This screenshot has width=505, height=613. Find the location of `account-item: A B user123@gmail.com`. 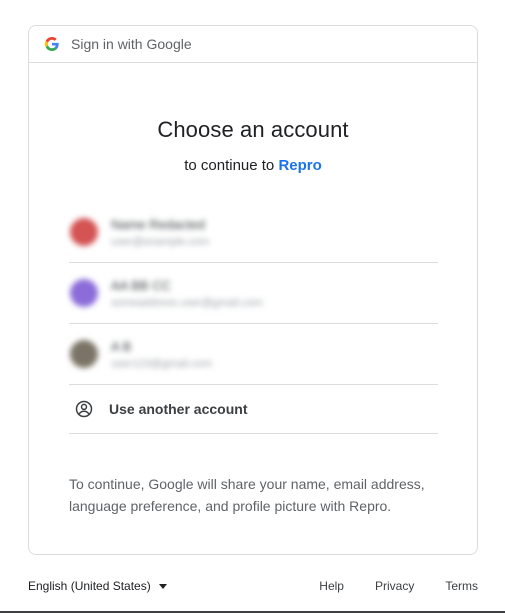

account-item: A B user123@gmail.com is located at coordinates (253, 354).